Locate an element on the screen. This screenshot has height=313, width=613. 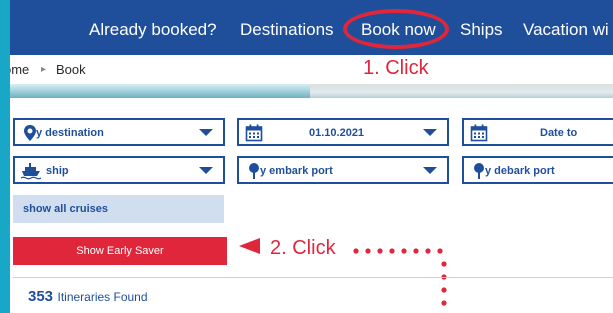
annotation-dotted-path is located at coordinates (400, 277).